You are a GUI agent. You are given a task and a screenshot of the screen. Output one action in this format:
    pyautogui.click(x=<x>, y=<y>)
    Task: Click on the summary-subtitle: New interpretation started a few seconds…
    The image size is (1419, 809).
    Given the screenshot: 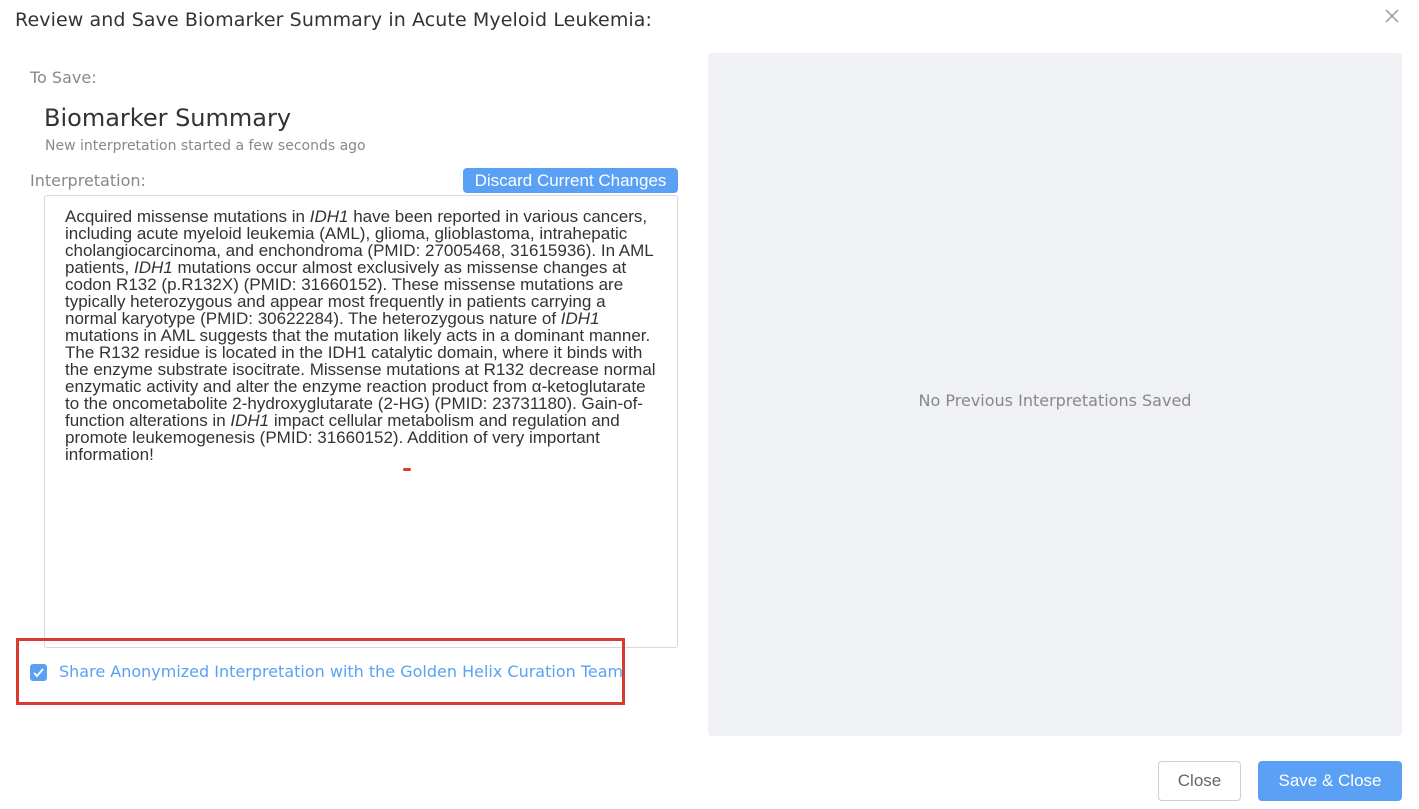 What is the action you would take?
    pyautogui.click(x=205, y=146)
    